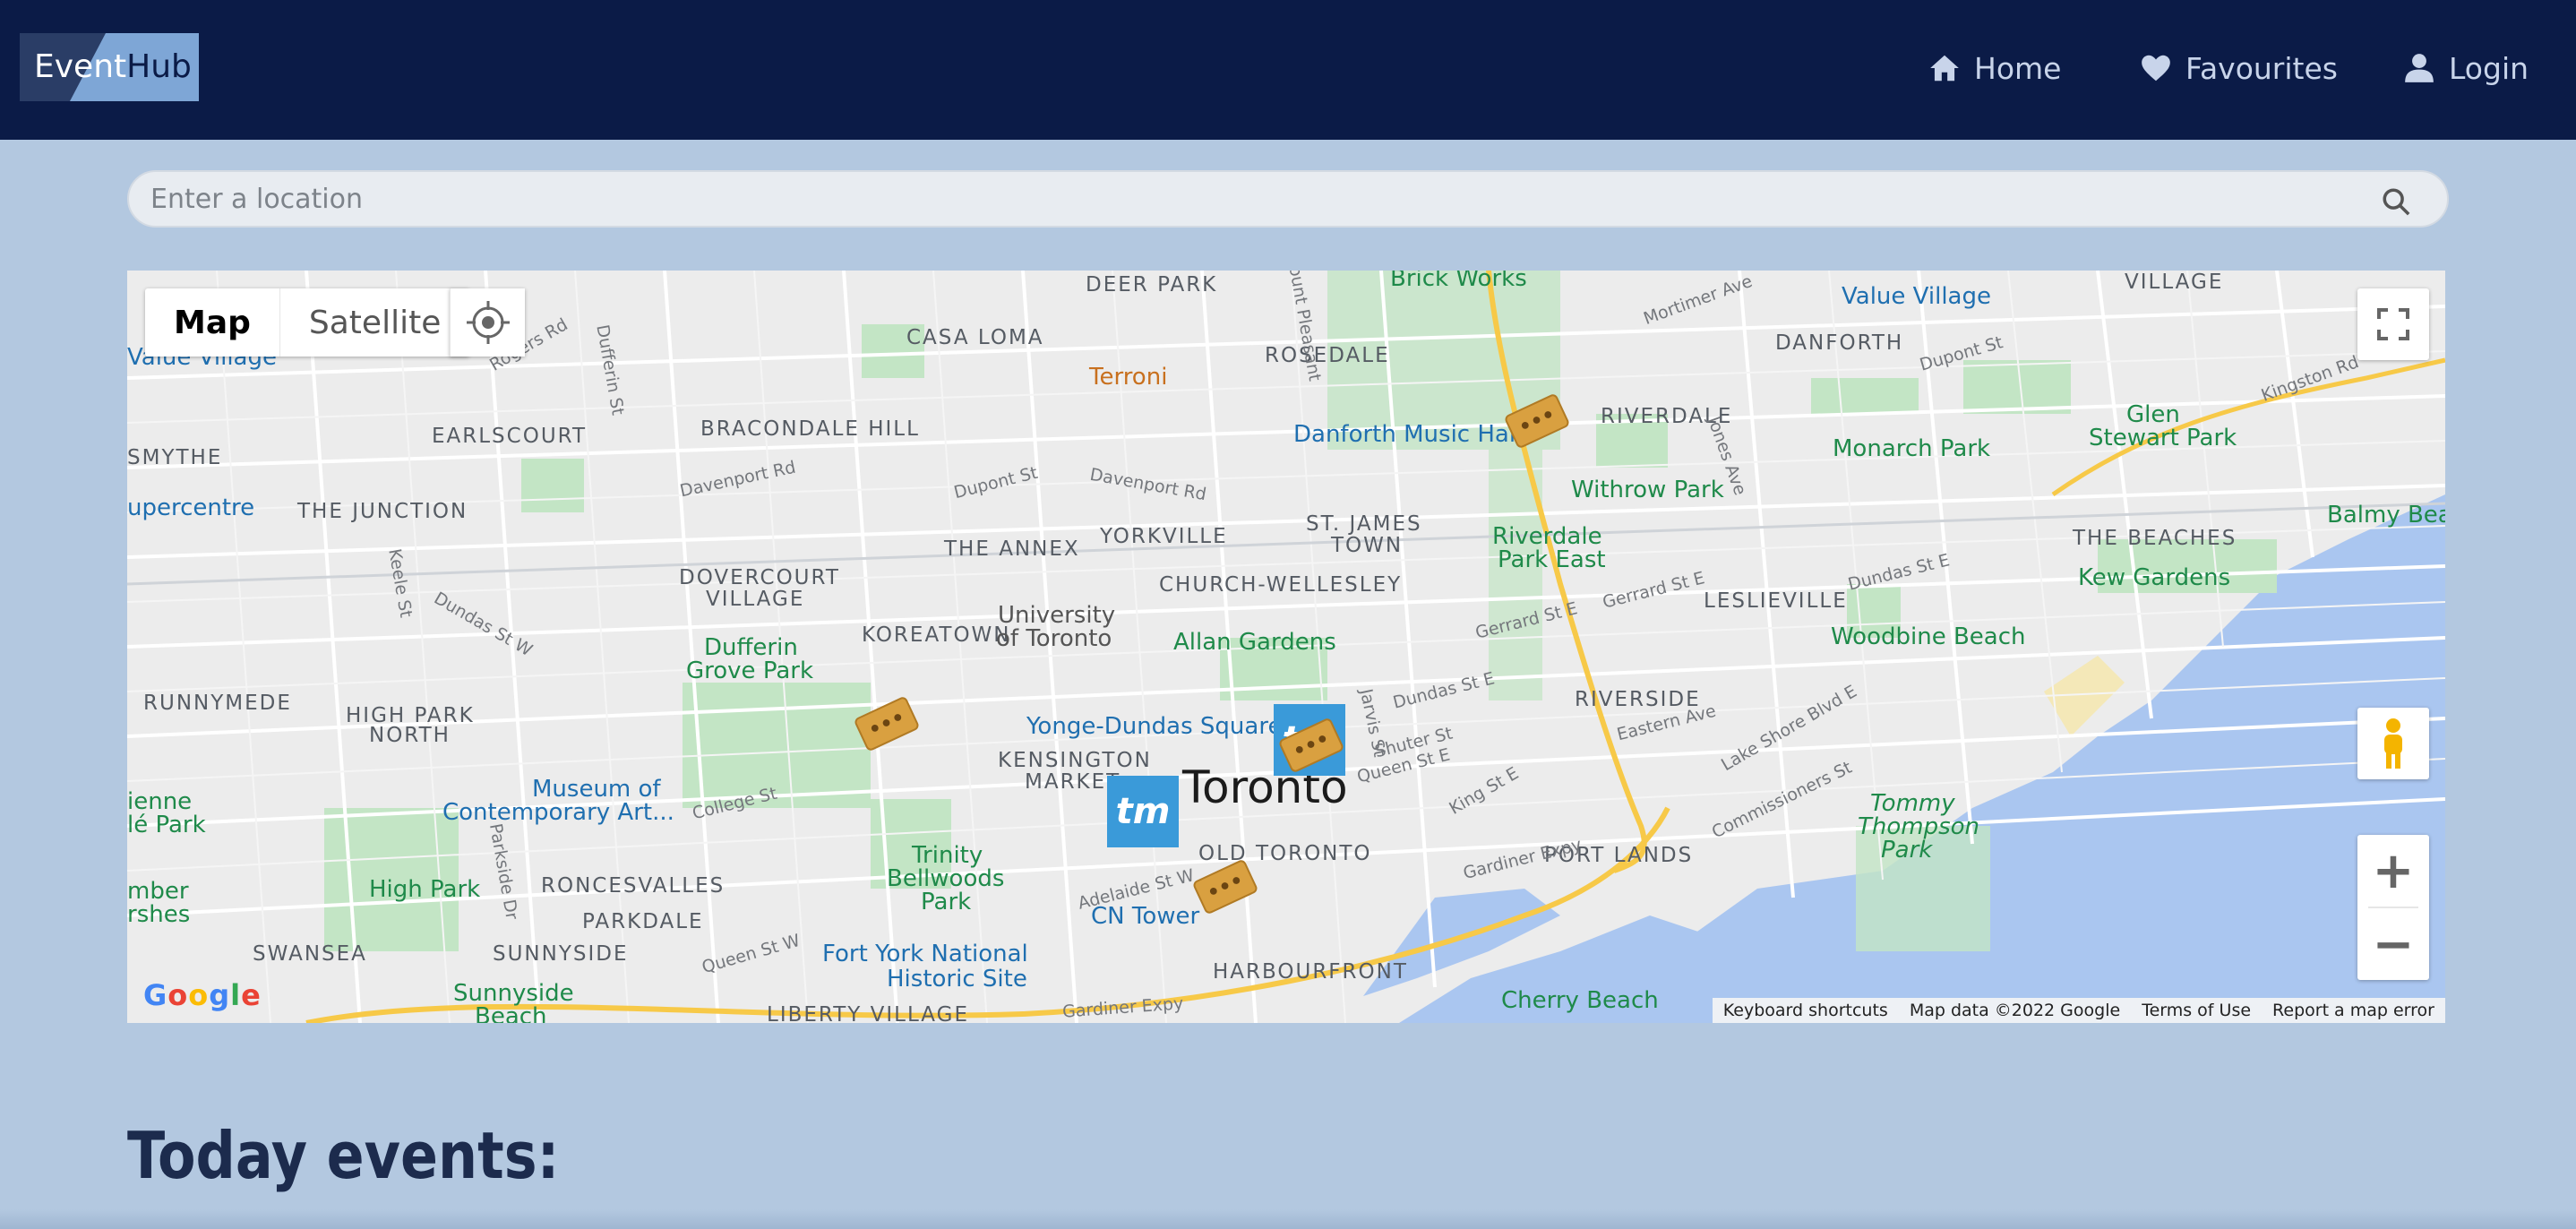 The width and height of the screenshot is (2576, 1229). I want to click on map-label-grove-park: Grove Park, so click(750, 671).